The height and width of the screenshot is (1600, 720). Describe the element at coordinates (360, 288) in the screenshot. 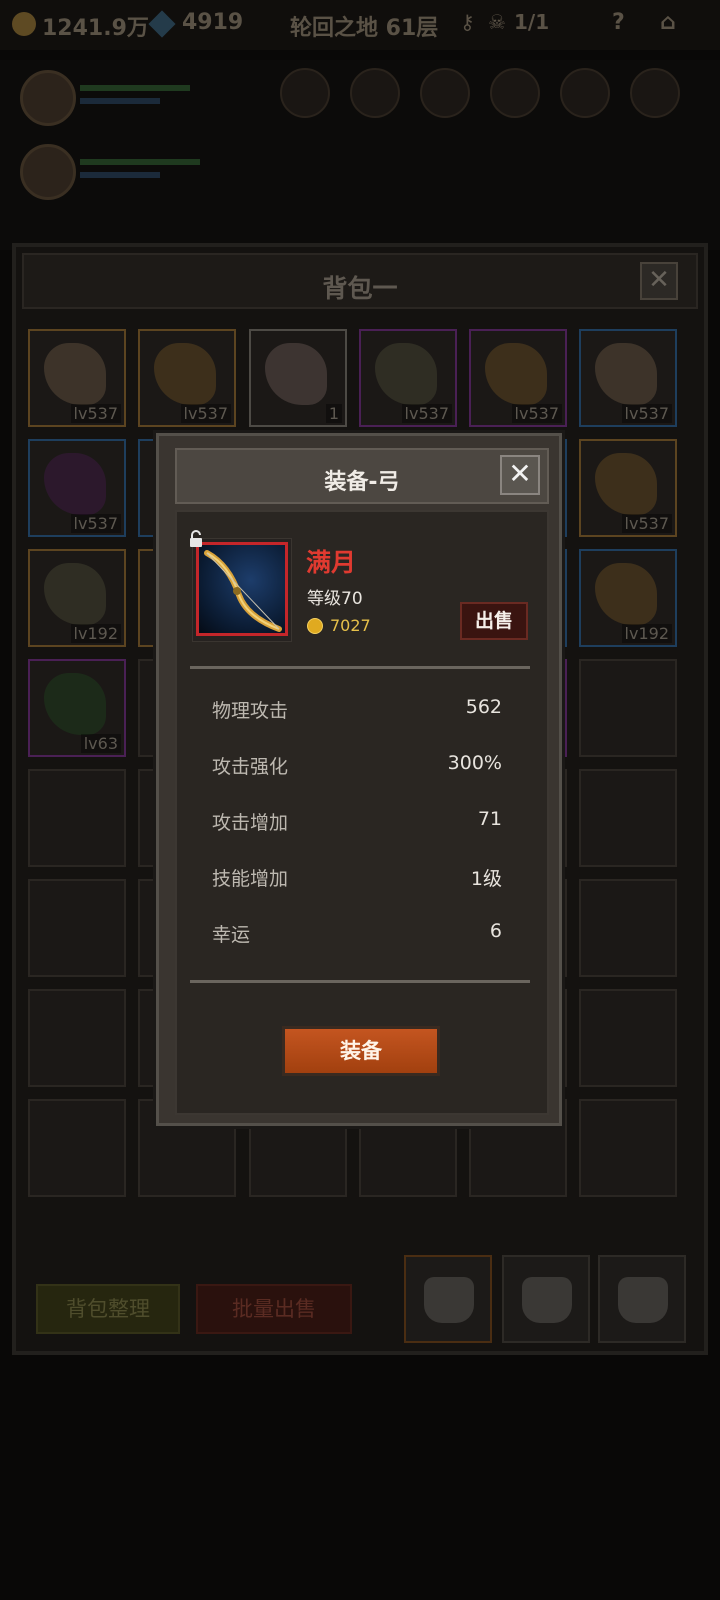

I see `backpack-title: 背包一` at that location.